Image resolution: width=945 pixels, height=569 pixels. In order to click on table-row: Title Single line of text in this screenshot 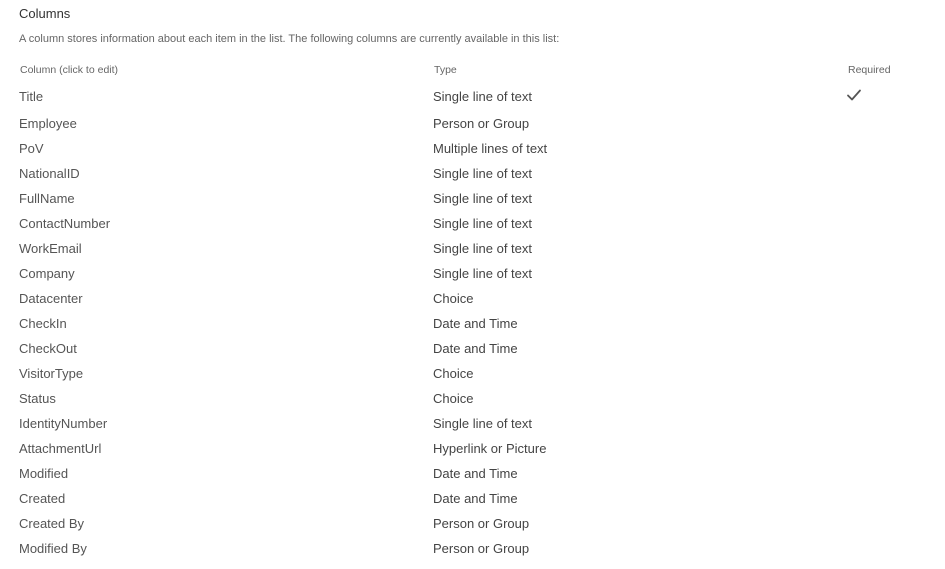, I will do `click(472, 97)`.